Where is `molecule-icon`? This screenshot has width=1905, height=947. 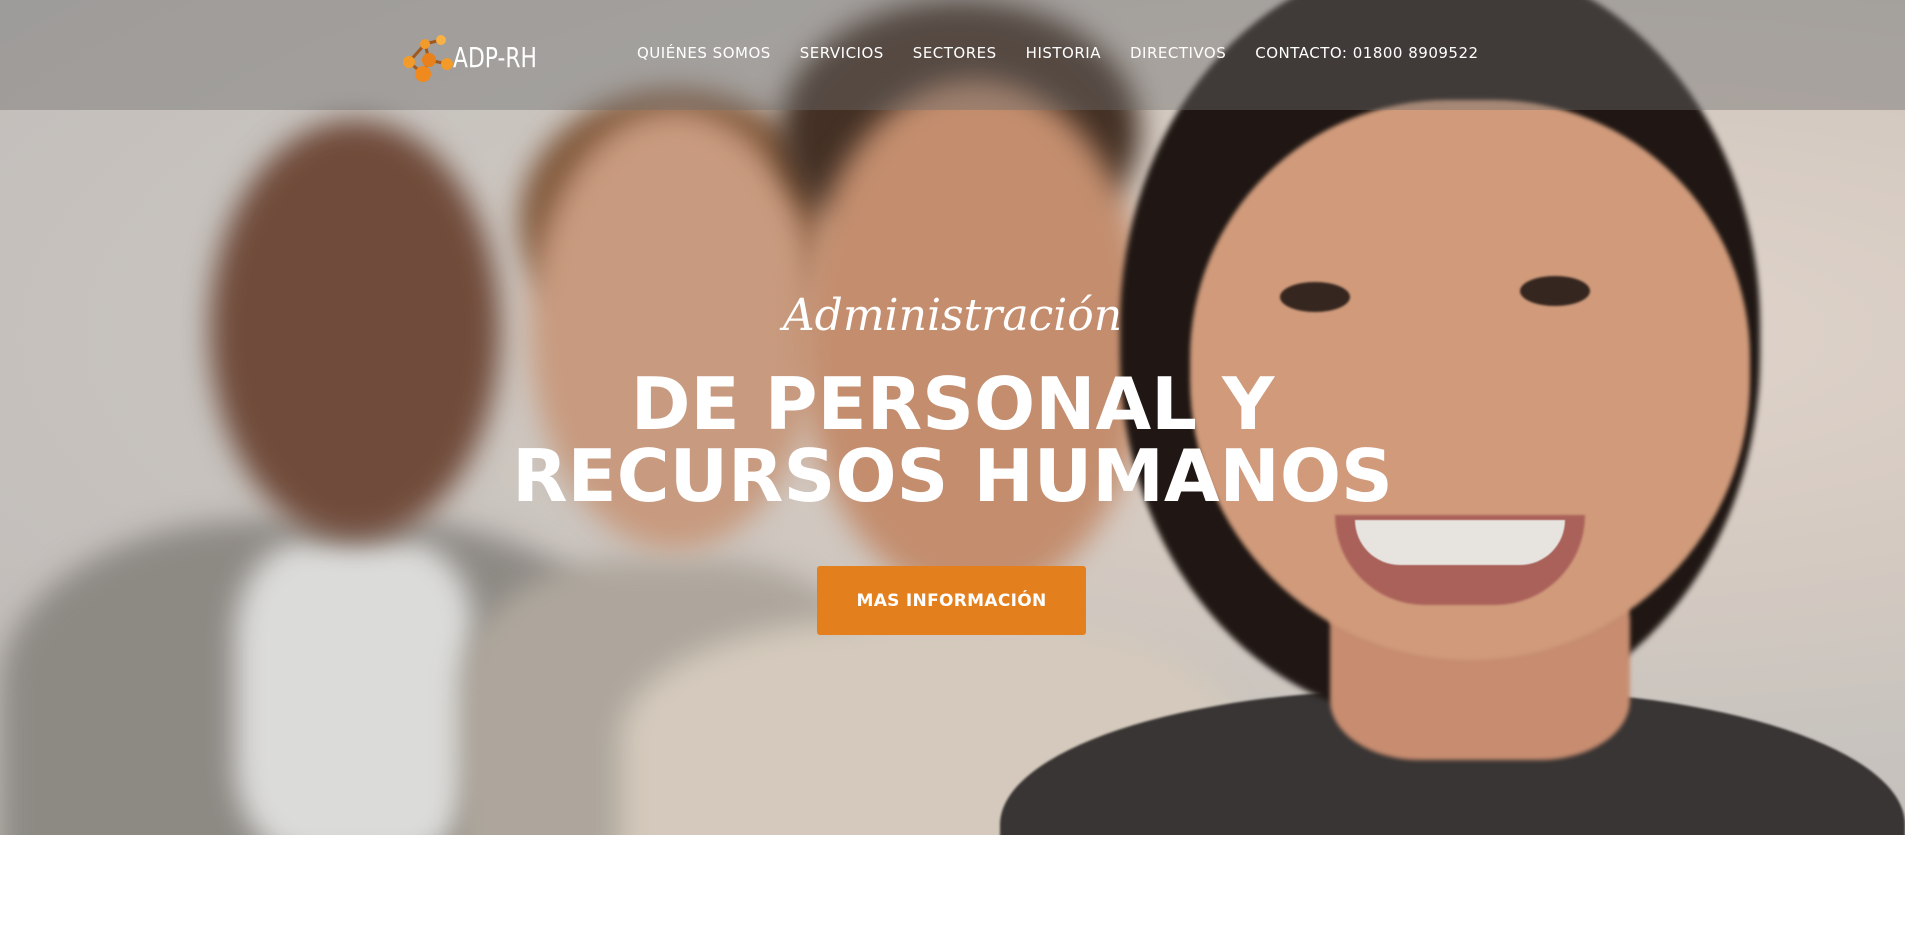 molecule-icon is located at coordinates (428, 58).